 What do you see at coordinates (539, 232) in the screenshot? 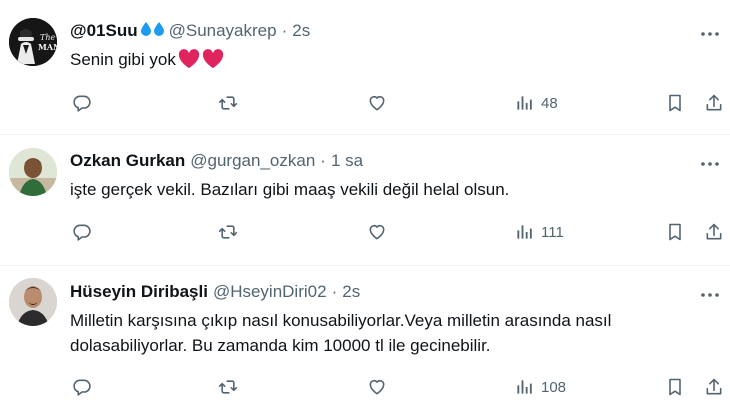
I see `views-button: 111` at bounding box center [539, 232].